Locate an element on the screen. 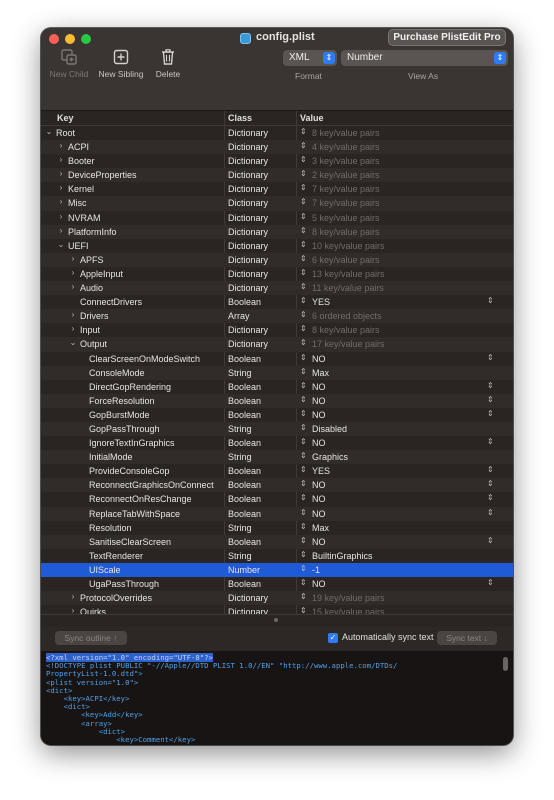 The height and width of the screenshot is (800, 554). row-value: 11 key/value pairs is located at coordinates (348, 288).